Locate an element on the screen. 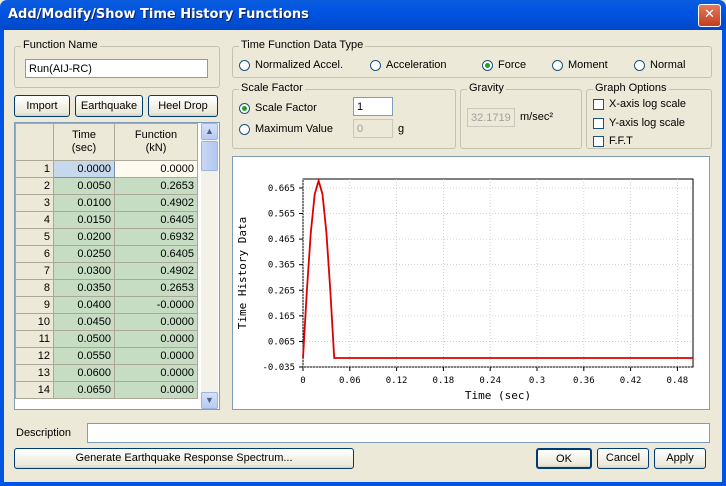 The image size is (726, 486). grid-vertical-scrollbar: ▲ ▼ is located at coordinates (209, 266).